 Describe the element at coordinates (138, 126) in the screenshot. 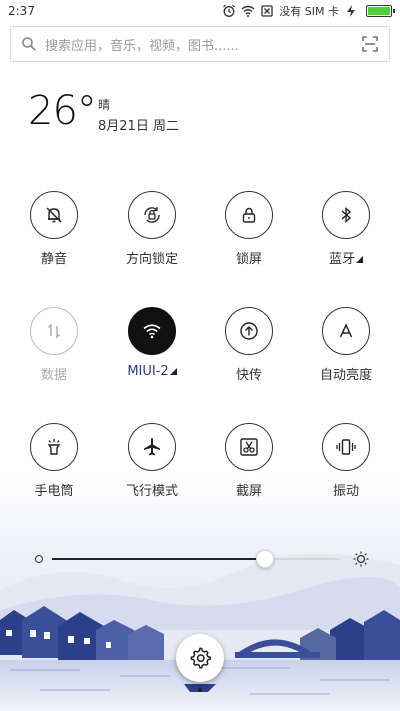

I see `date: 8月21日 周二` at that location.